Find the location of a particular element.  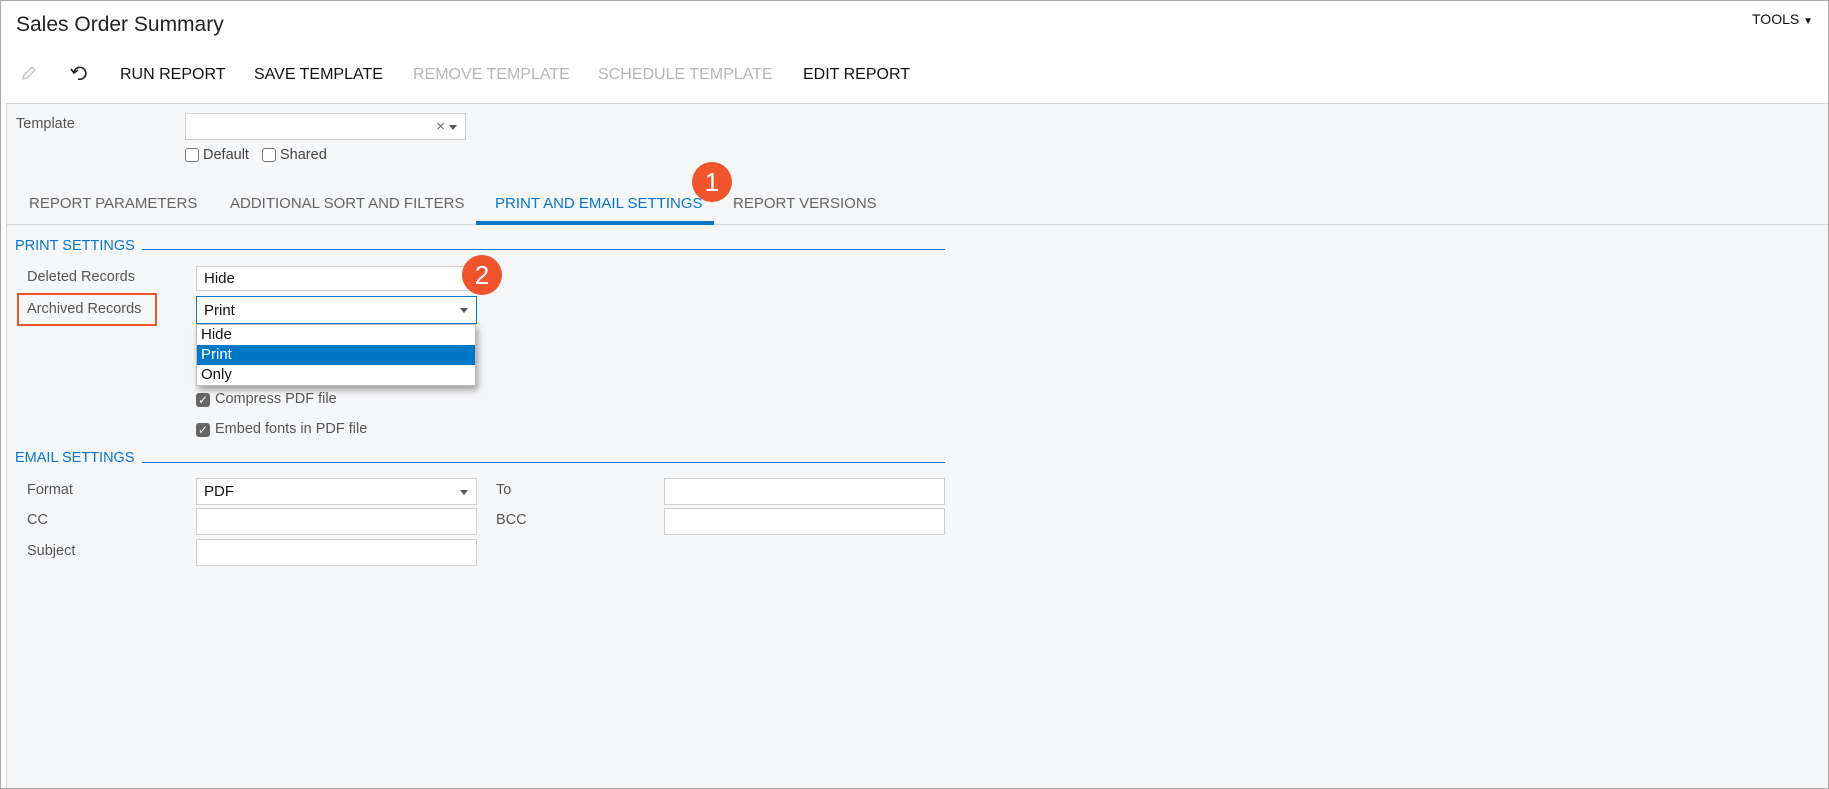

tab-additional-sort-and-filters: ADDITIONAL SORT AND FILTERS is located at coordinates (347, 203).